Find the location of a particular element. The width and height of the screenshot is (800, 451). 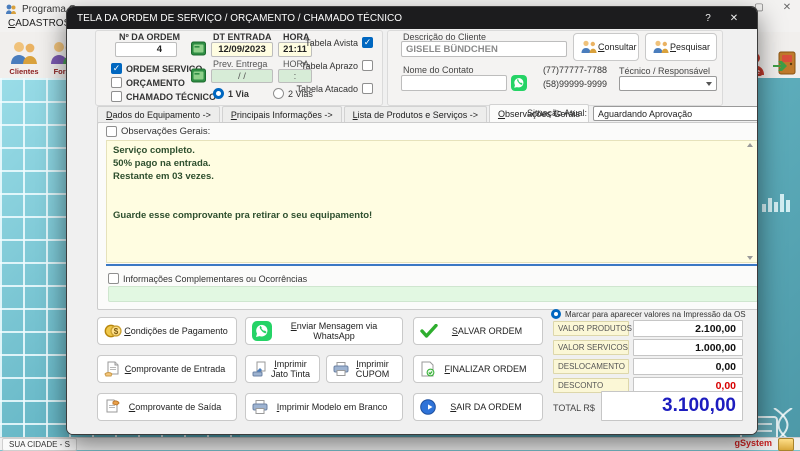

menu-cadastros: CADASTROS is located at coordinates (39, 23).